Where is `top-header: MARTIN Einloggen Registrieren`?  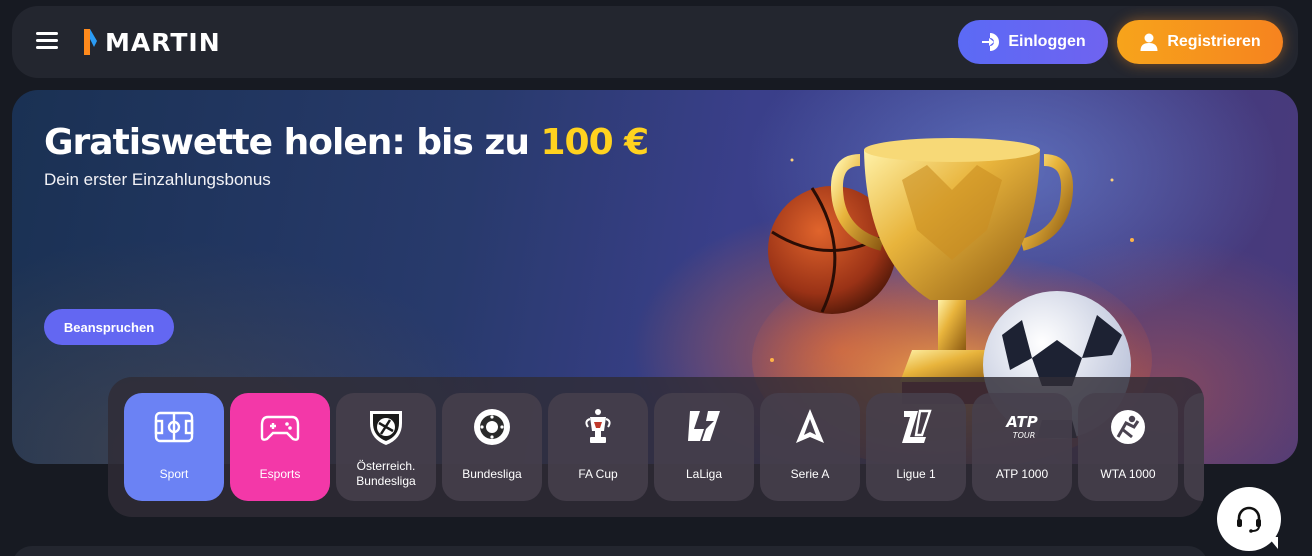 top-header: MARTIN Einloggen Registrieren is located at coordinates (655, 42).